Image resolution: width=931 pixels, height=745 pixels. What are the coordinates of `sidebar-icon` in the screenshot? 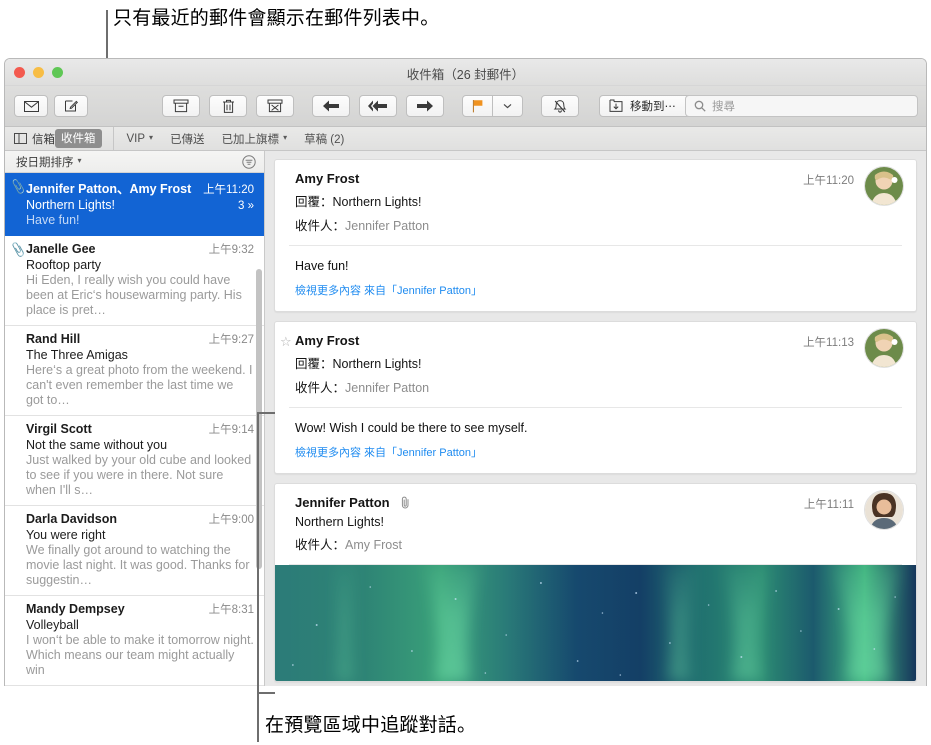 It's located at (20, 138).